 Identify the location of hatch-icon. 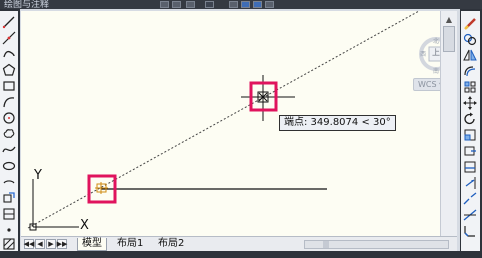
(9, 243).